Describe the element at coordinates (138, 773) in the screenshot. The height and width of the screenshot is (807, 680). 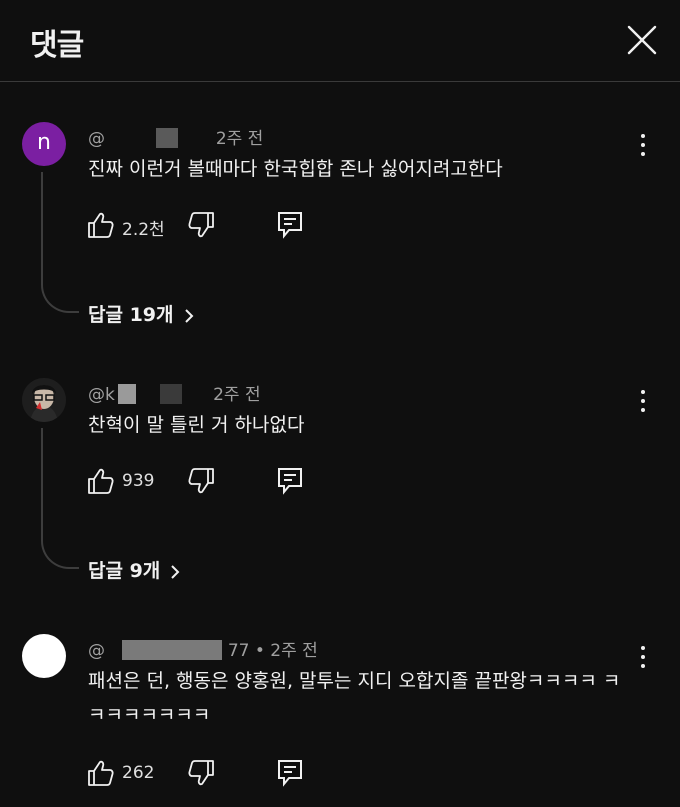
I see `like-count: 262` at that location.